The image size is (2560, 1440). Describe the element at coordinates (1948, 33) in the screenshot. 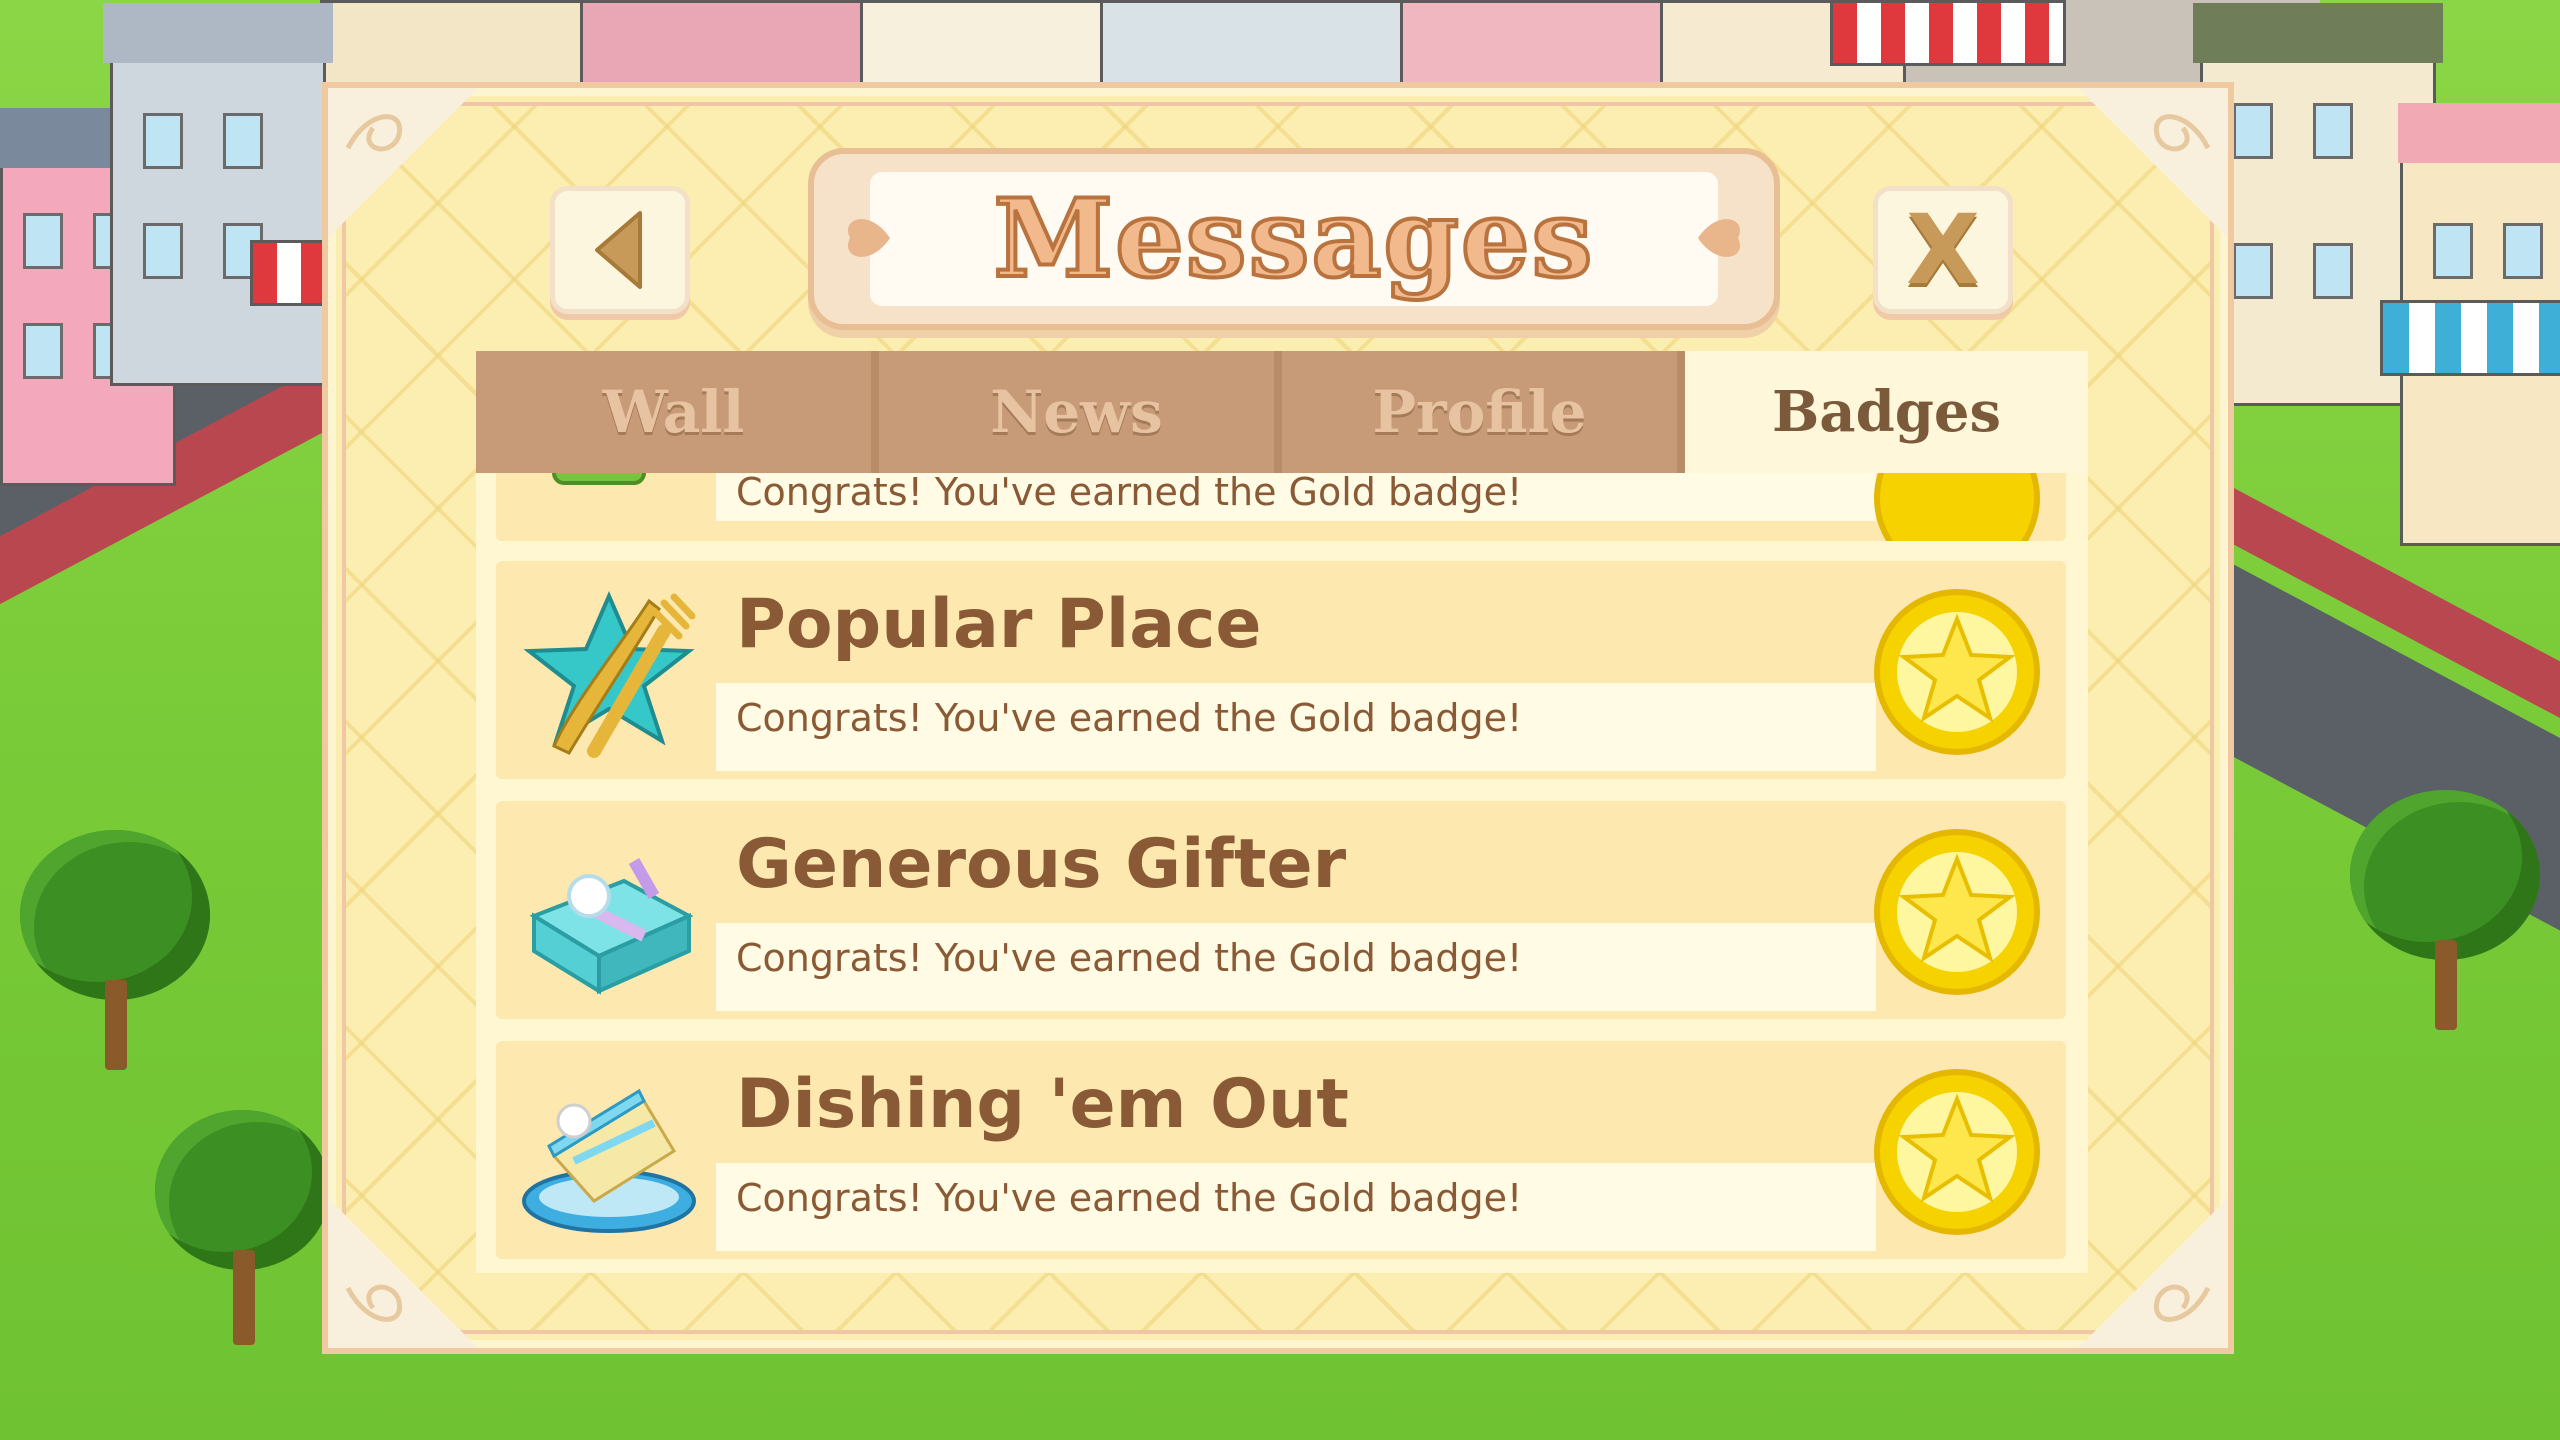

I see `red-awning-top` at that location.